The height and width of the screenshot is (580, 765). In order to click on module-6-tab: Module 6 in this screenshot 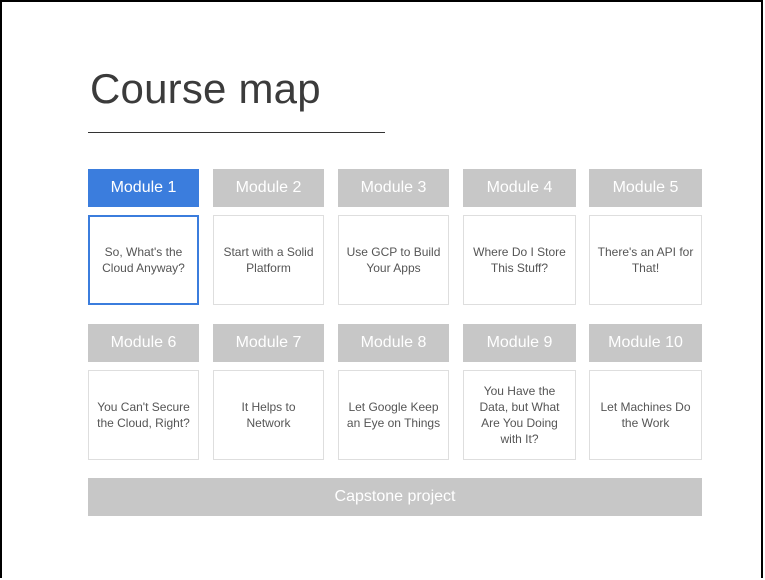, I will do `click(143, 343)`.